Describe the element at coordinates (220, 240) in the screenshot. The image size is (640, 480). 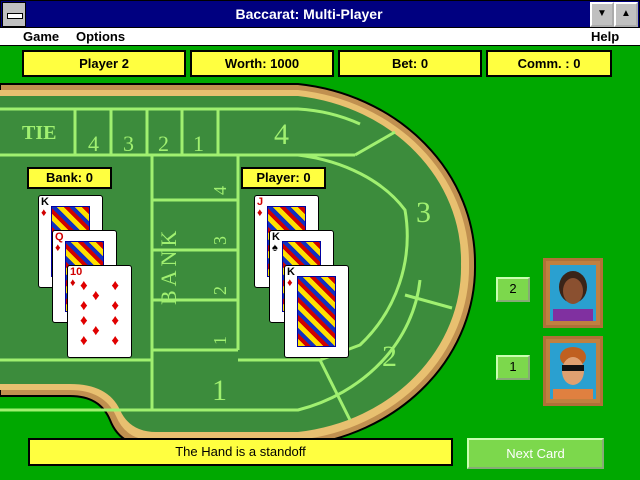
I see `bank-number-3: 3` at that location.